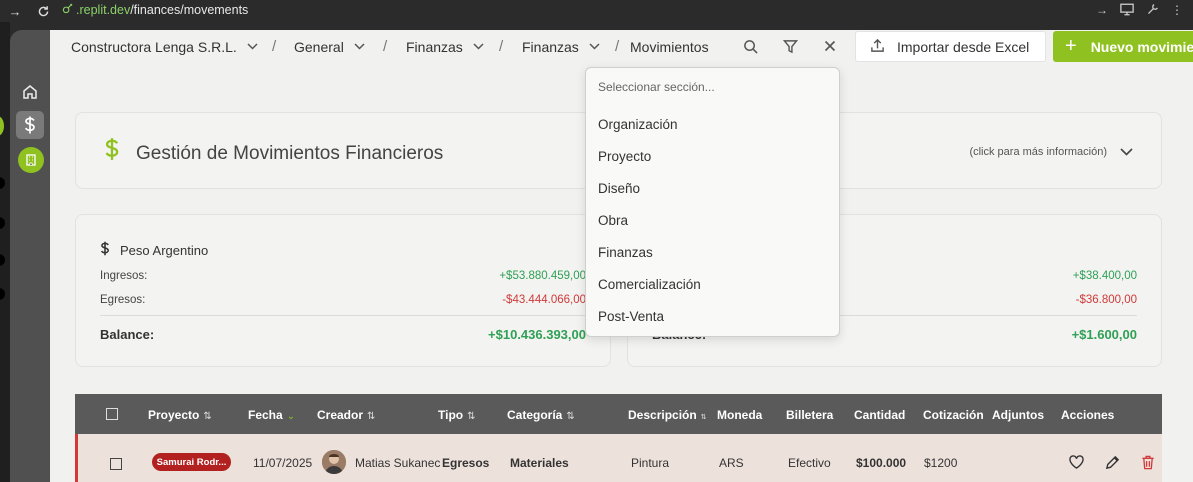 The image size is (1193, 482). I want to click on edit-icon, so click(1112, 462).